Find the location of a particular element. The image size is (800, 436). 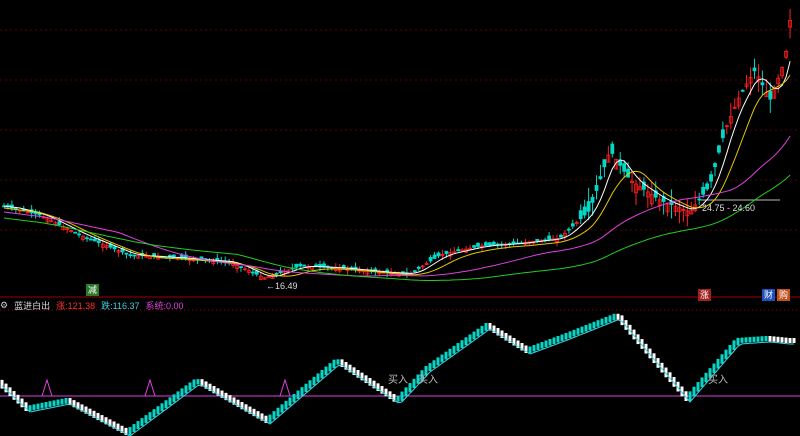

marker-badge-1: 减 is located at coordinates (92, 290).